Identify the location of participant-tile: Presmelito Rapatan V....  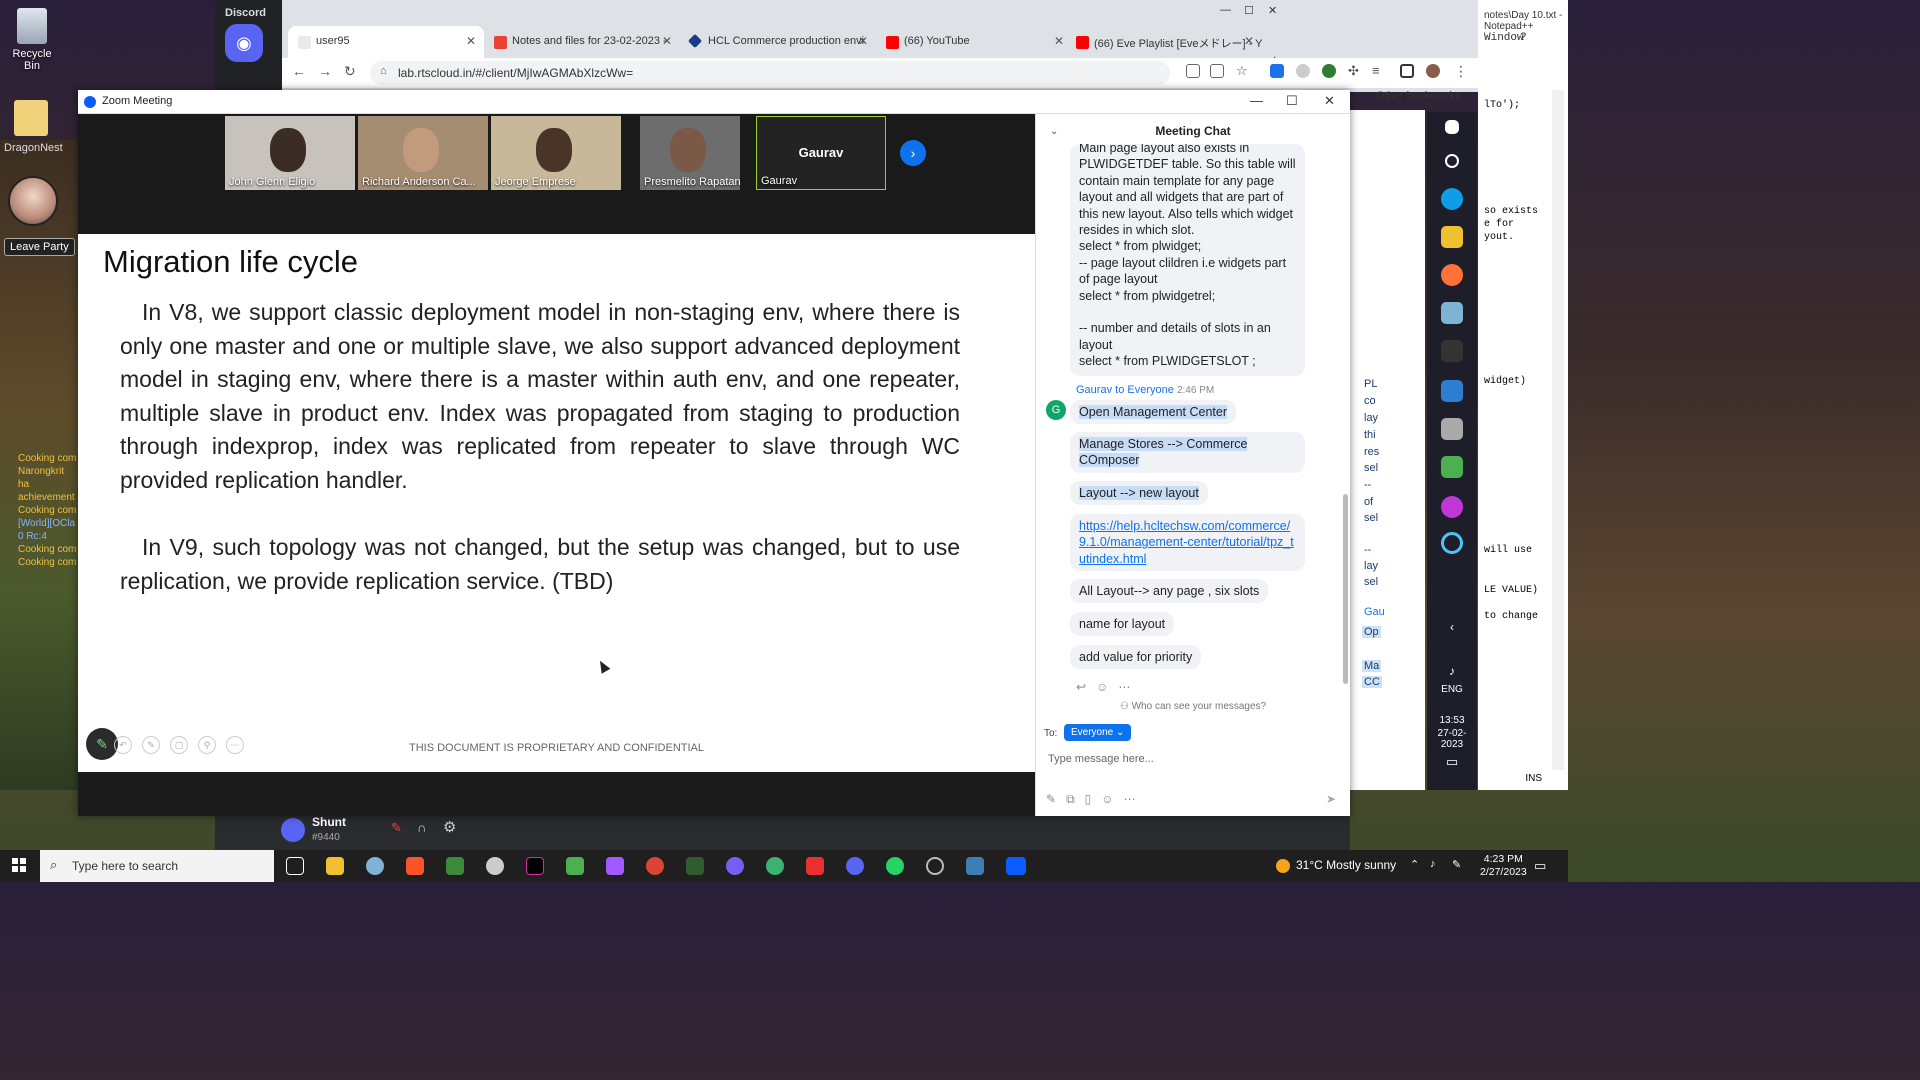
(690, 153).